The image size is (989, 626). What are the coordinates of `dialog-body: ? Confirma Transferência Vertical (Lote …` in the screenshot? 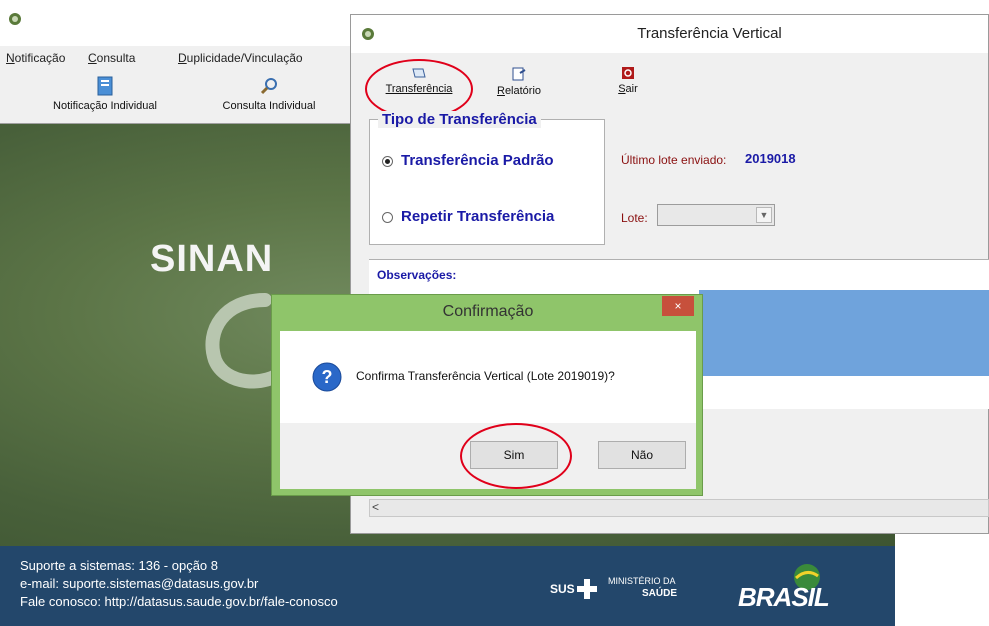 It's located at (488, 377).